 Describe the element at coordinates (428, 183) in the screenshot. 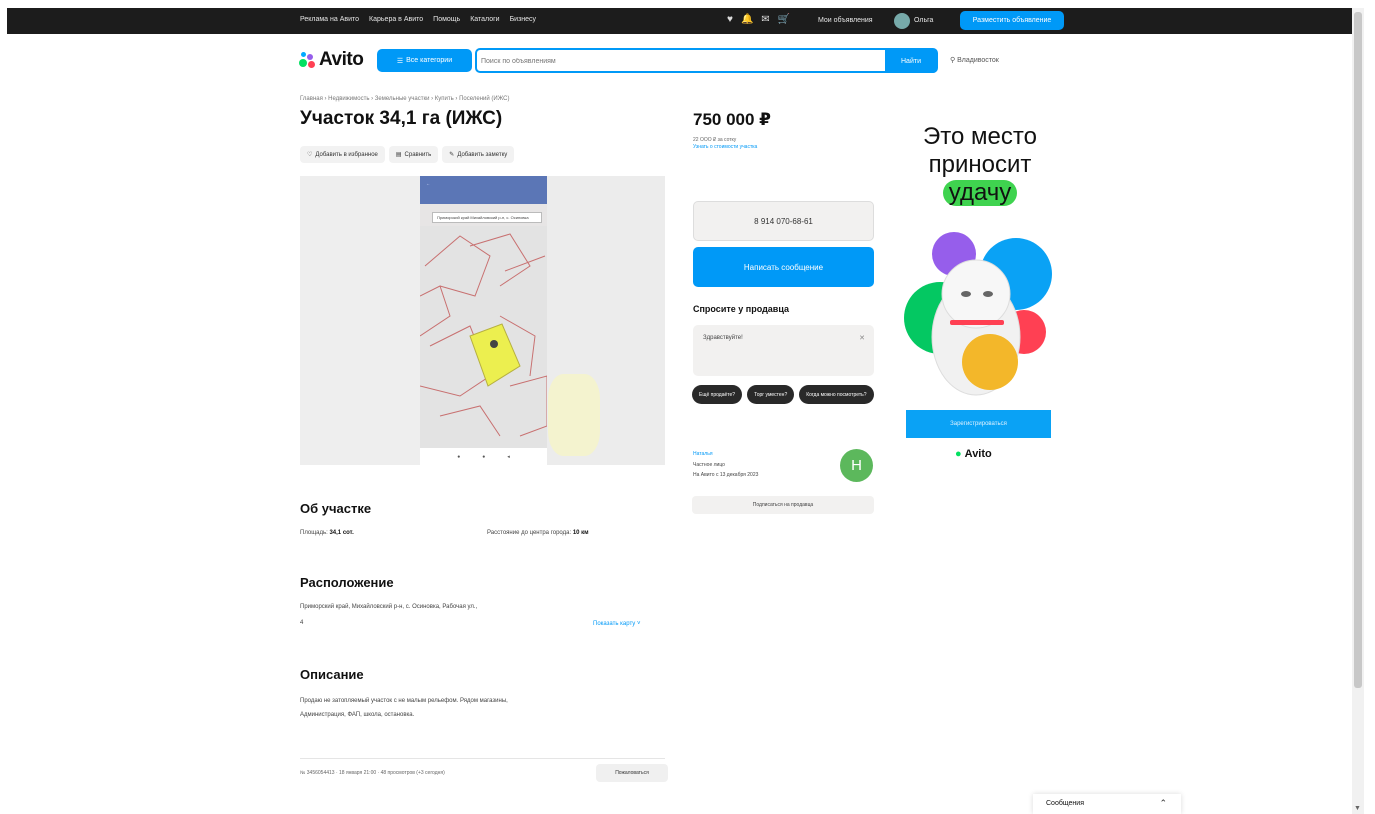

I see `photo-app-back-icon: ←` at that location.